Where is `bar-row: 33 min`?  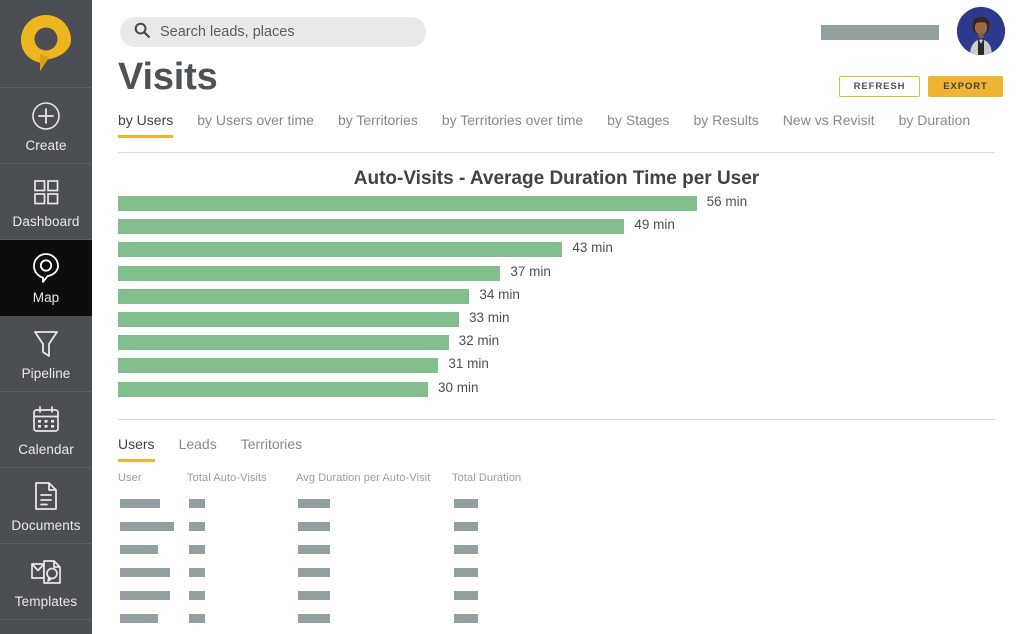 bar-row: 33 min is located at coordinates (556, 322).